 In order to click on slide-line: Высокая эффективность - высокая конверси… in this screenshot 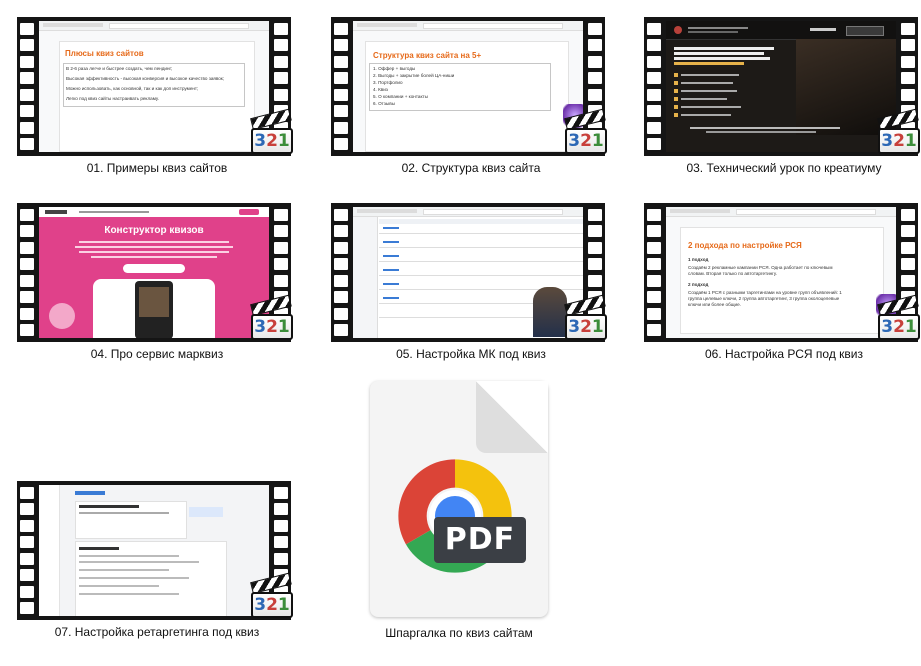, I will do `click(145, 78)`.